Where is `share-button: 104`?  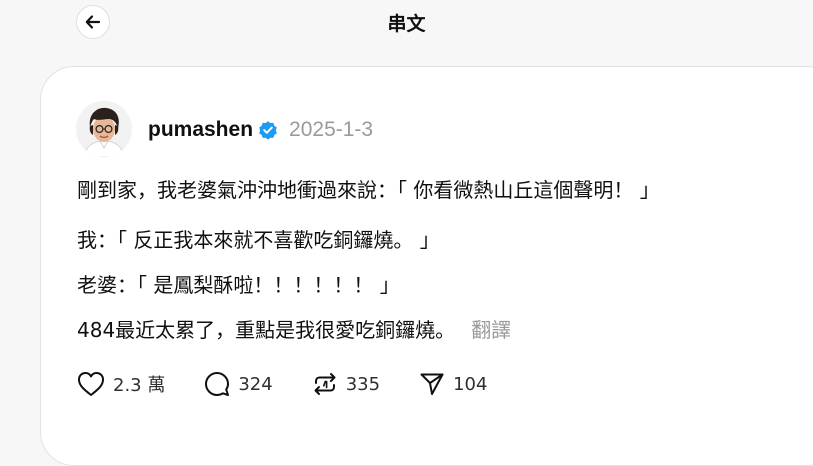 share-button: 104 is located at coordinates (452, 384).